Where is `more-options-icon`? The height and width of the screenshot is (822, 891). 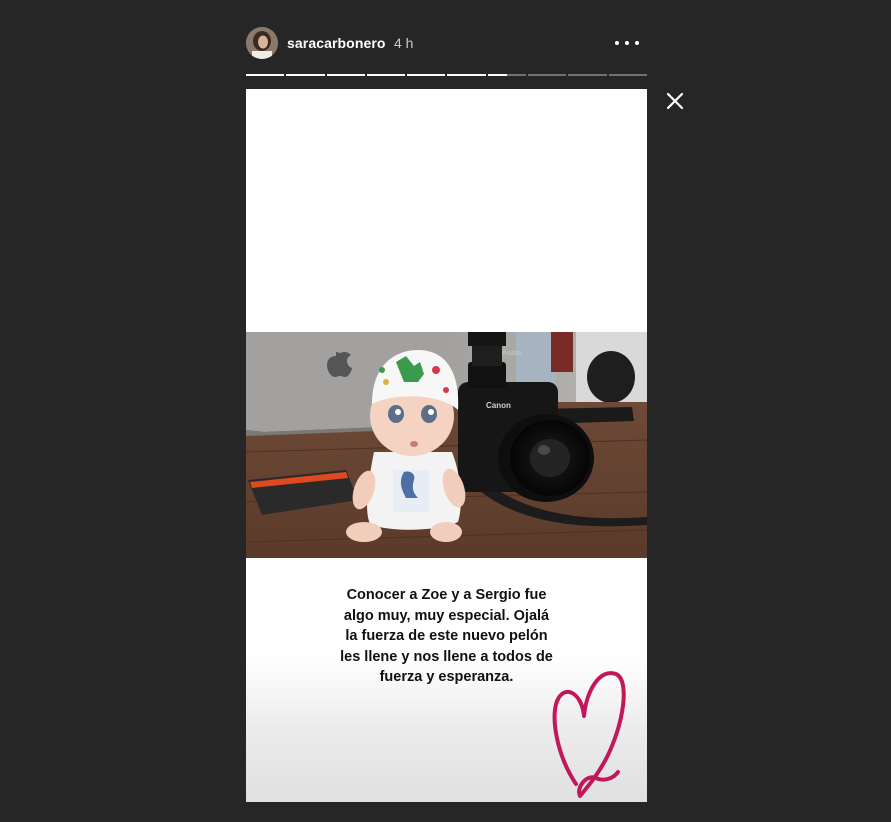 more-options-icon is located at coordinates (627, 43).